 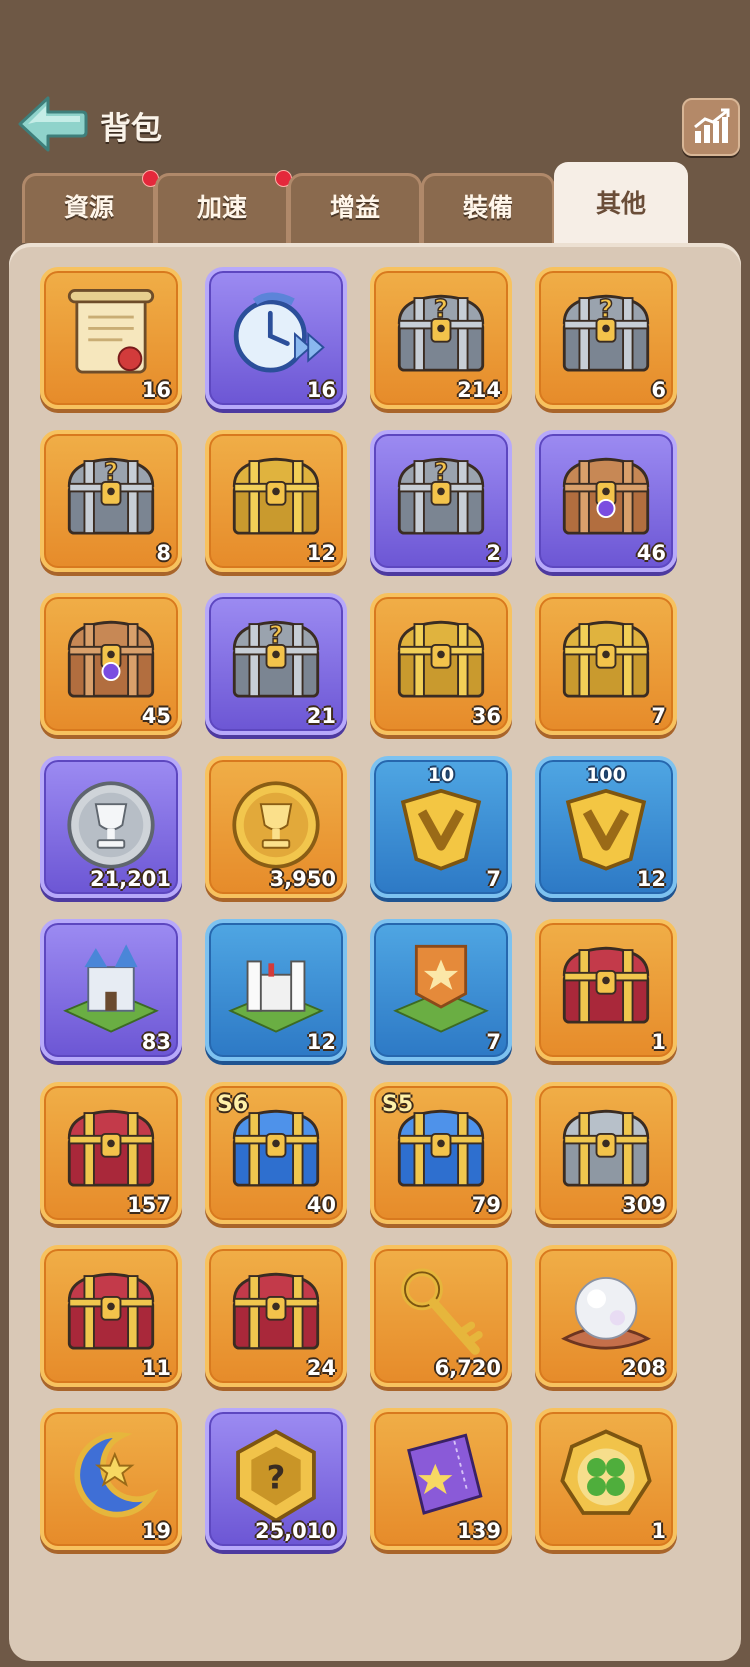 I want to click on stats-button, so click(x=711, y=127).